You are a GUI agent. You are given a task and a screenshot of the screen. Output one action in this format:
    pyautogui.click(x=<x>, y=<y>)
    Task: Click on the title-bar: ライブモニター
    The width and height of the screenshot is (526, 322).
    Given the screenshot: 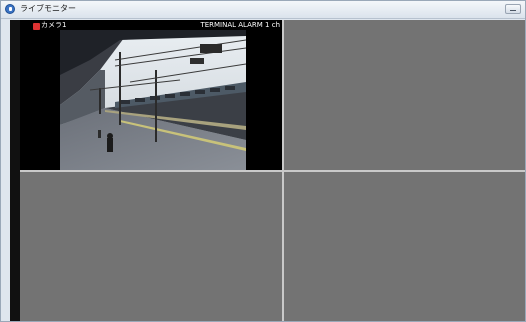 What is the action you would take?
    pyautogui.click(x=263, y=10)
    